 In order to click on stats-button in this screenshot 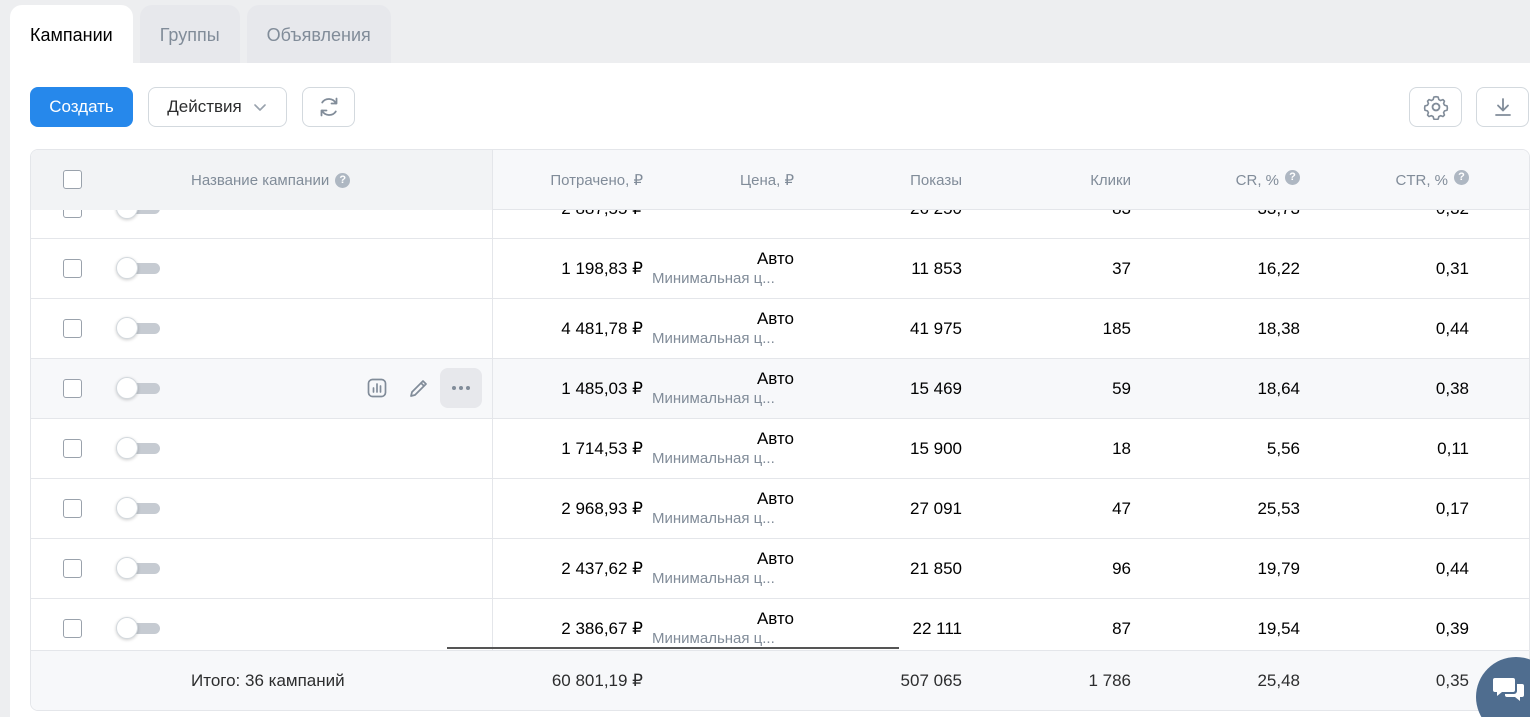, I will do `click(377, 388)`.